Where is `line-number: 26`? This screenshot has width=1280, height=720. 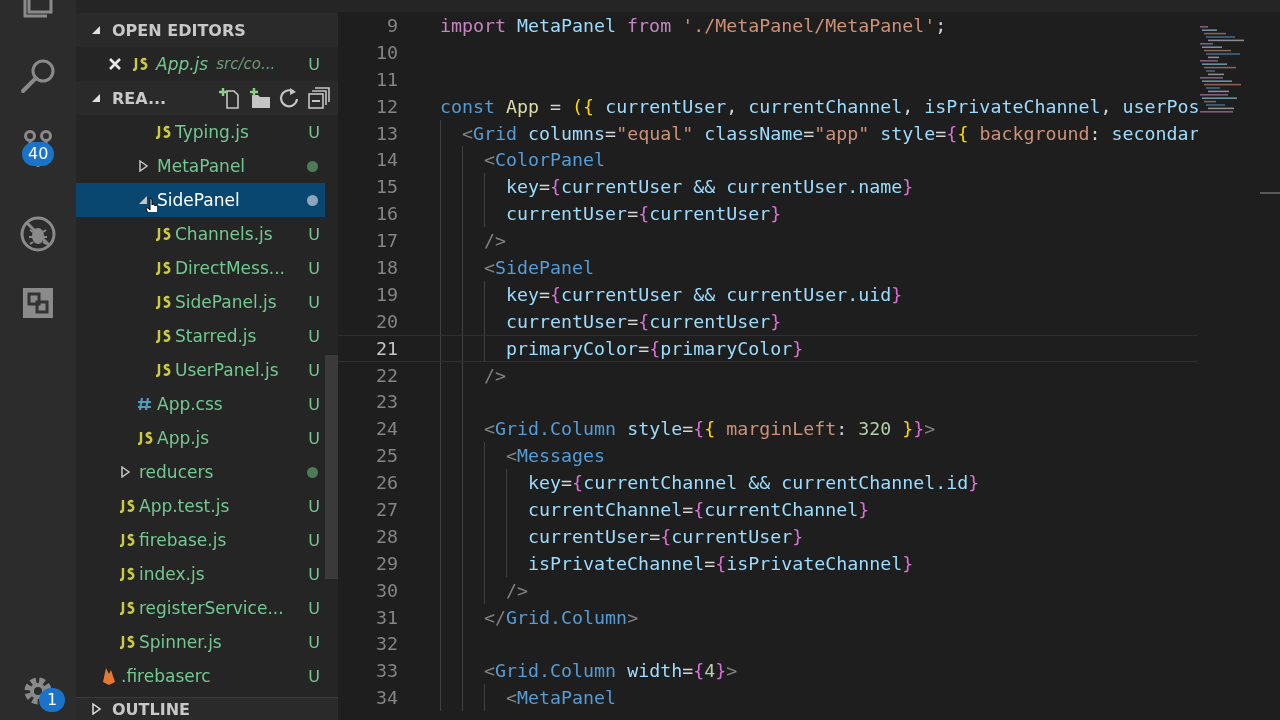
line-number: 26 is located at coordinates (386, 483).